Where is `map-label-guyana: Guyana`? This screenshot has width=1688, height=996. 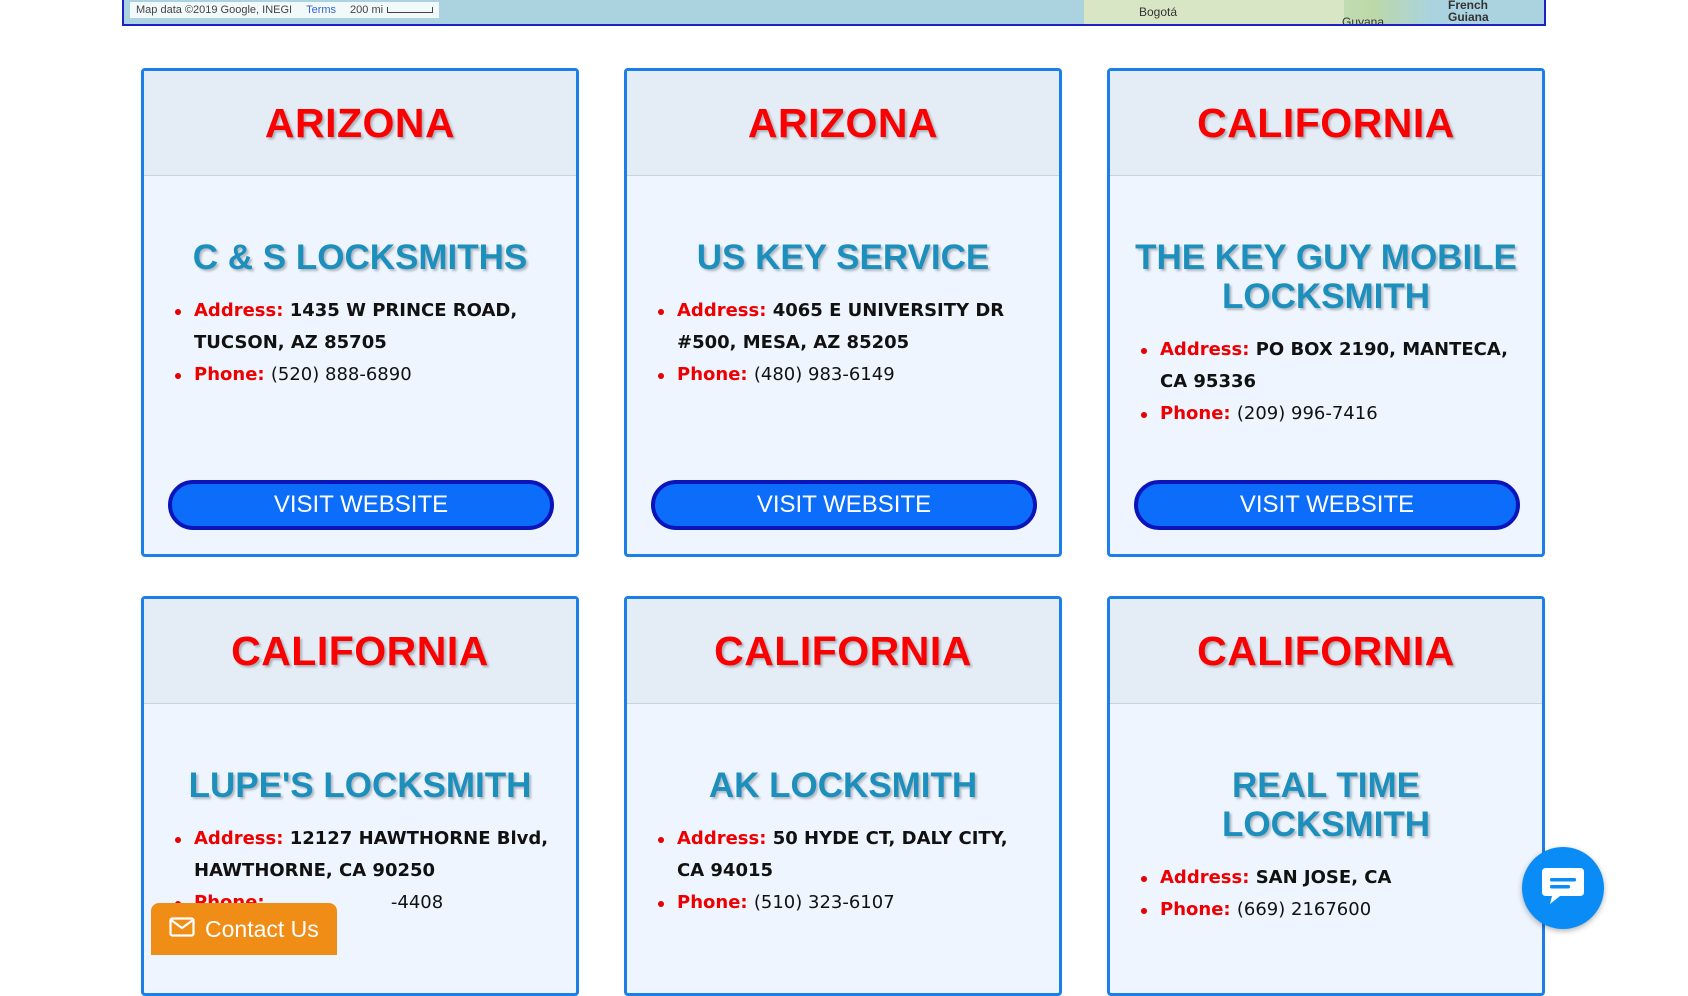
map-label-guyana: Guyana is located at coordinates (1363, 20).